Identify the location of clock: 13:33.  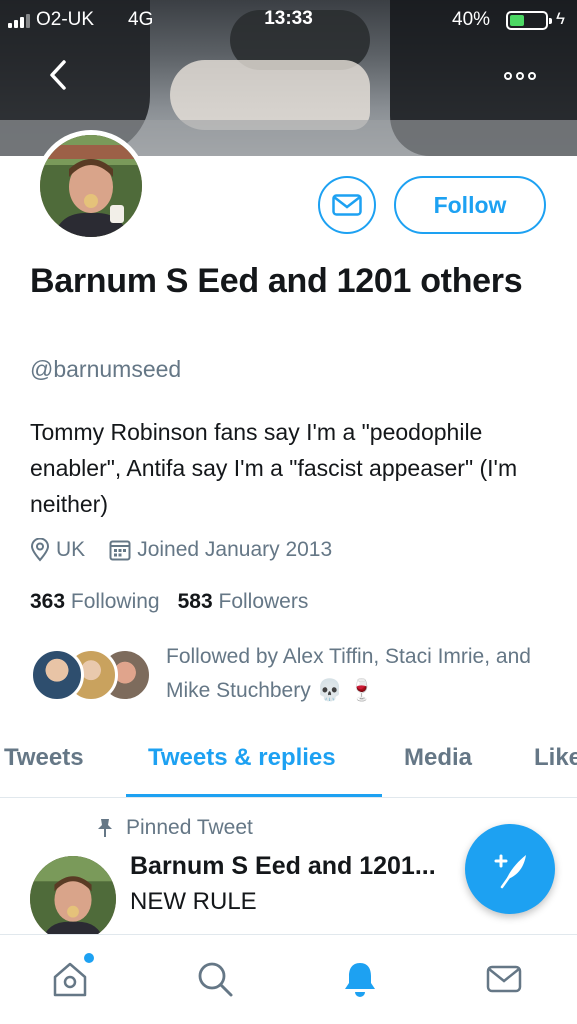
(288, 18).